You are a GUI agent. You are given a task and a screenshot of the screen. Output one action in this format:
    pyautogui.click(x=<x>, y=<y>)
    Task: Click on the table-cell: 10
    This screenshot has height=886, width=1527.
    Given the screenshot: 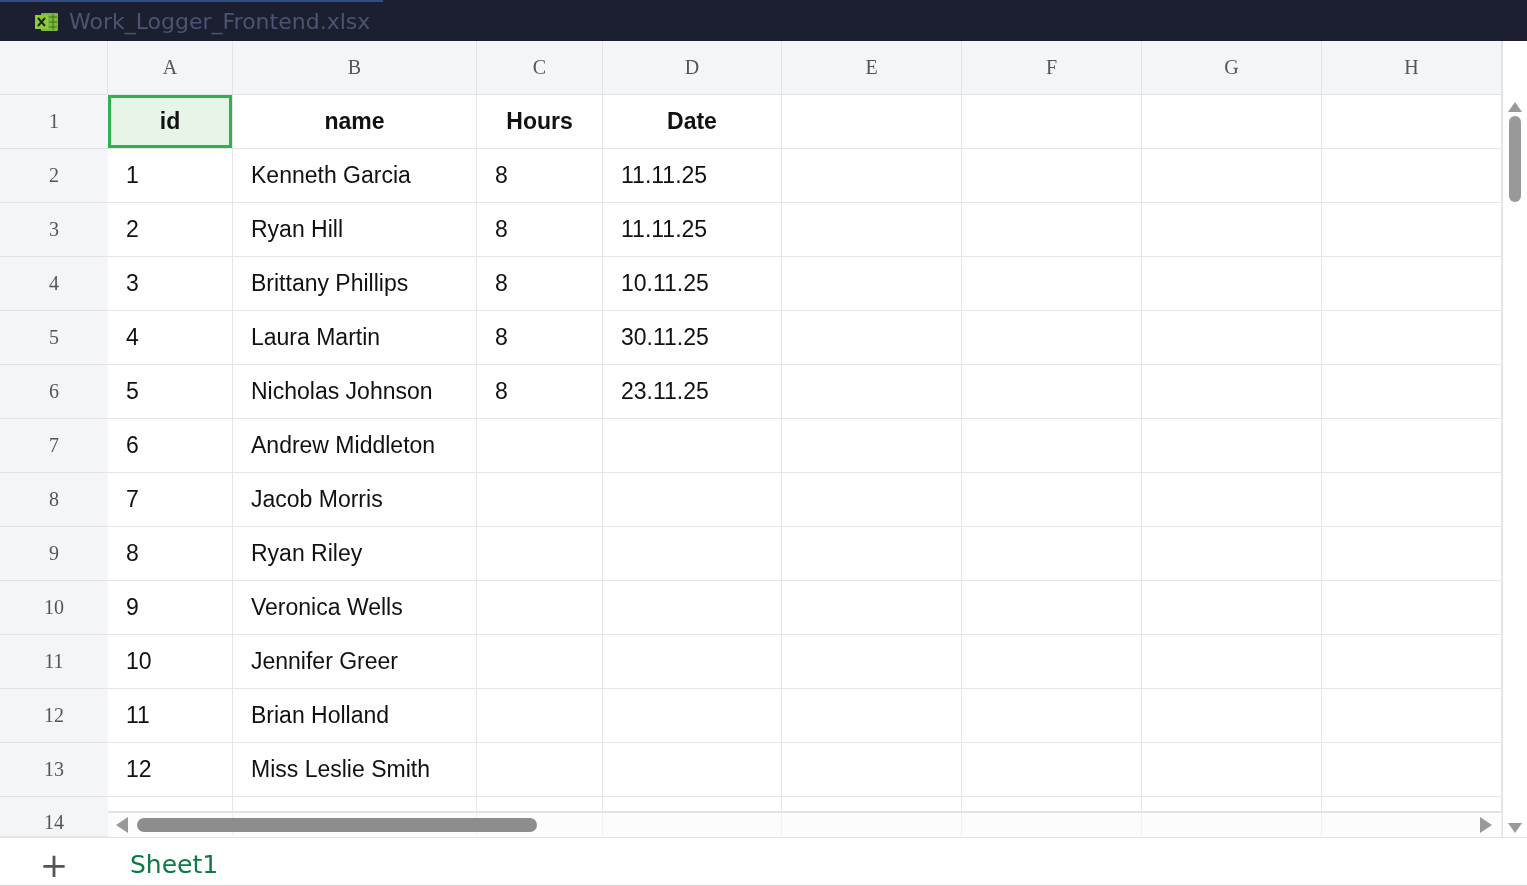 What is the action you would take?
    pyautogui.click(x=170, y=662)
    